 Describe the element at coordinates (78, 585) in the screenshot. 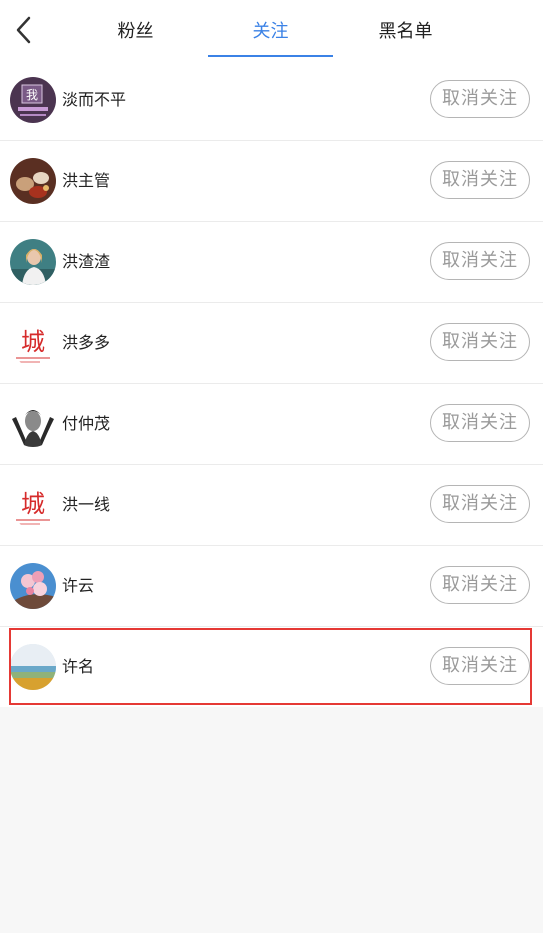

I see `user-name: 许云` at that location.